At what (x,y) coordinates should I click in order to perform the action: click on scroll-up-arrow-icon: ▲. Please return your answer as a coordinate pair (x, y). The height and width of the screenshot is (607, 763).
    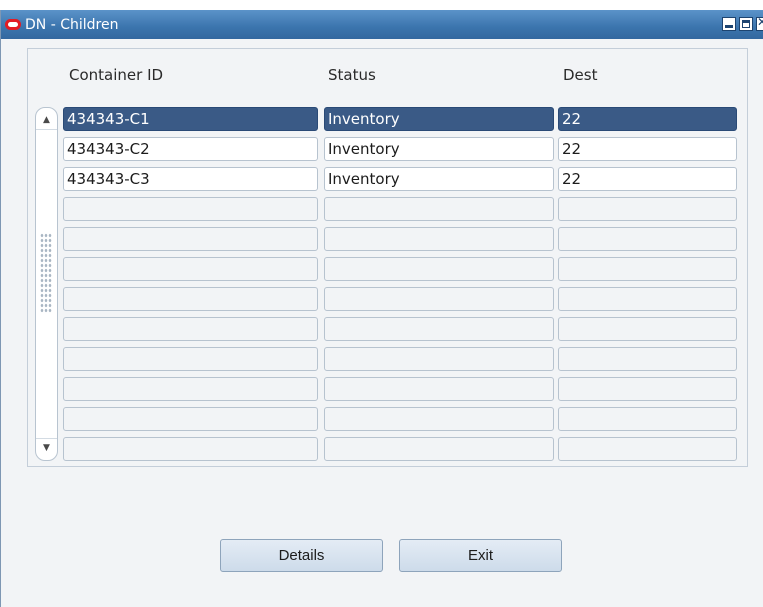
    Looking at the image, I should click on (46, 120).